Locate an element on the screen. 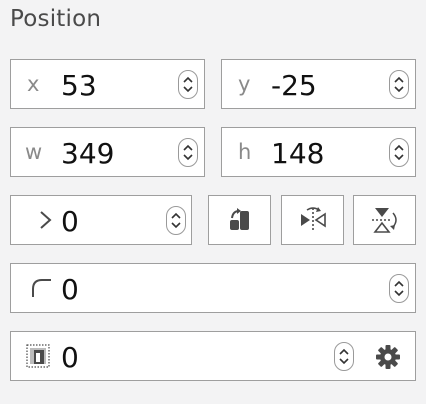 This screenshot has height=404, width=426. height-label: h is located at coordinates (245, 152).